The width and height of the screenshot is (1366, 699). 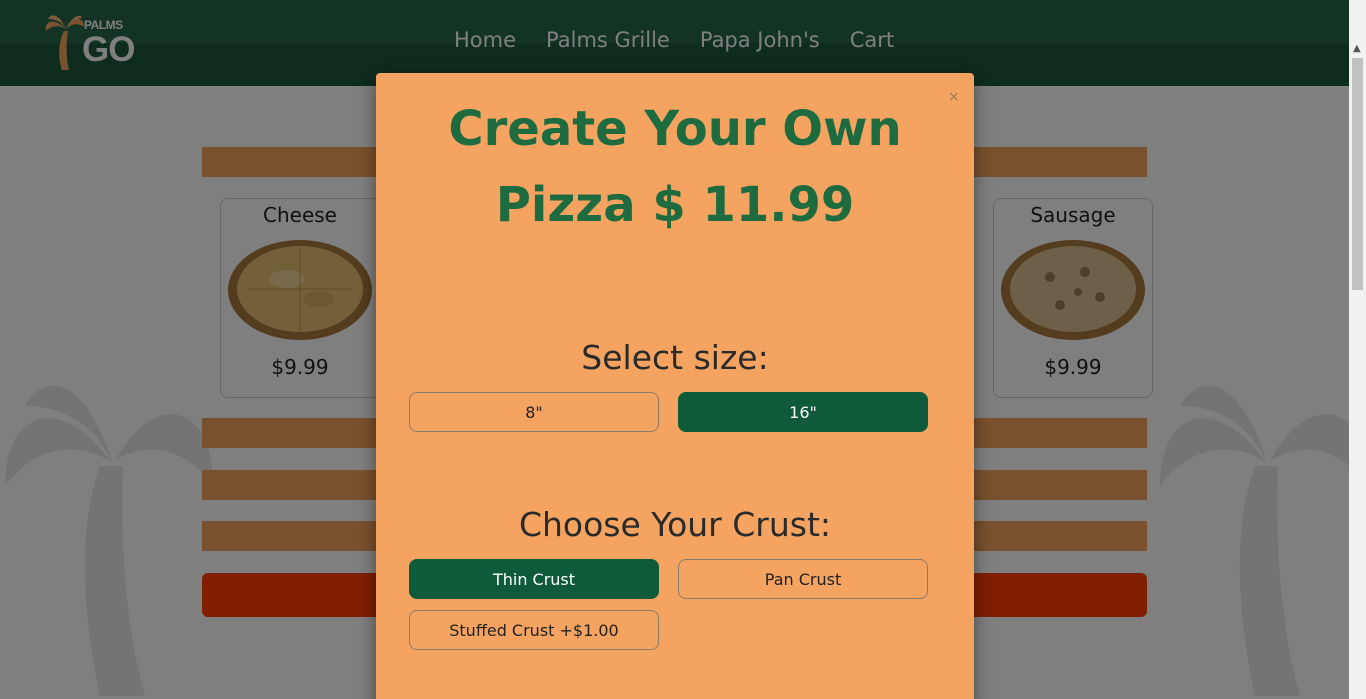 What do you see at coordinates (803, 579) in the screenshot?
I see `pan-crust-button: Pan Crust` at bounding box center [803, 579].